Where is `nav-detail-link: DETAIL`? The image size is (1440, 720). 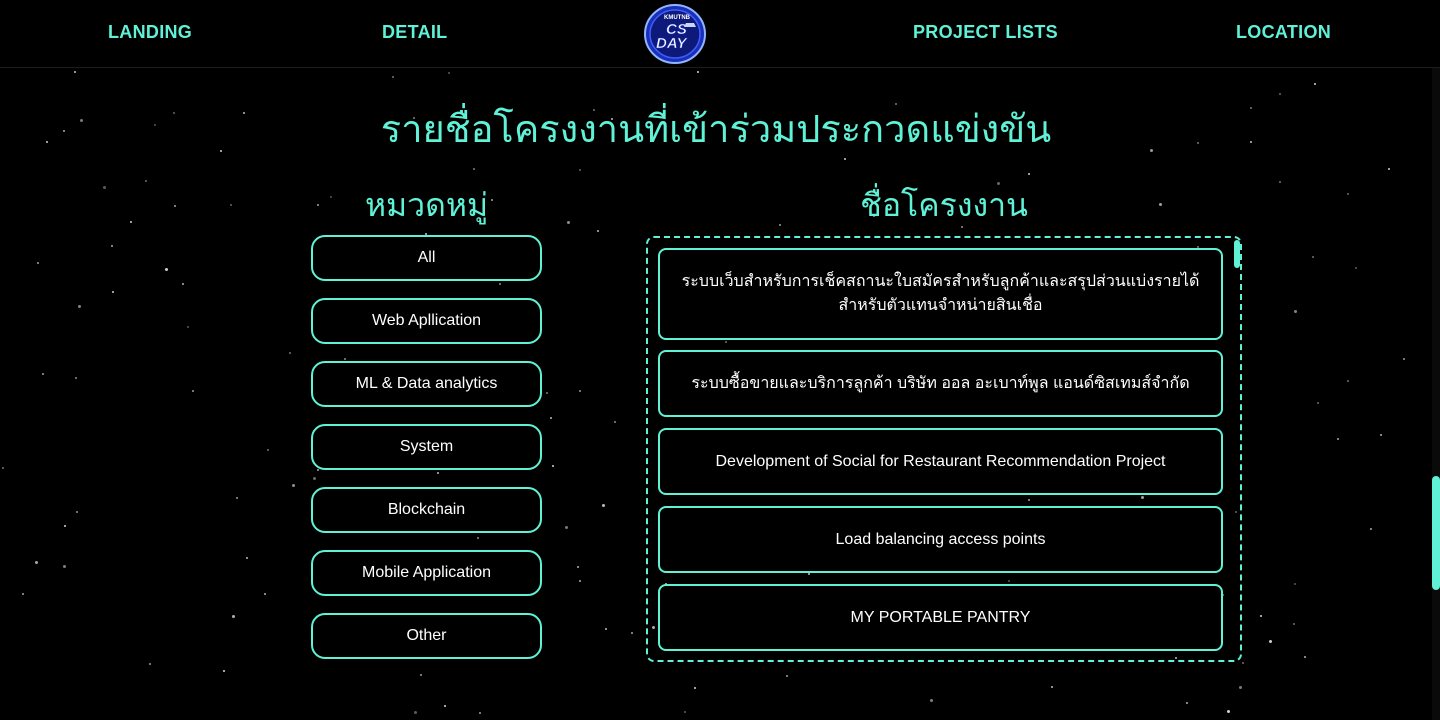 nav-detail-link: DETAIL is located at coordinates (414, 32).